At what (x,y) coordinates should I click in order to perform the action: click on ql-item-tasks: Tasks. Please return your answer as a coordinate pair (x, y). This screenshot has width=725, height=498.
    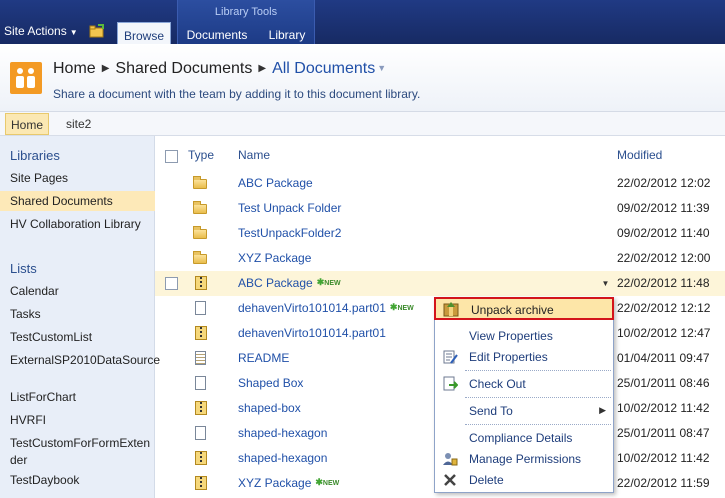
    Looking at the image, I should click on (82, 314).